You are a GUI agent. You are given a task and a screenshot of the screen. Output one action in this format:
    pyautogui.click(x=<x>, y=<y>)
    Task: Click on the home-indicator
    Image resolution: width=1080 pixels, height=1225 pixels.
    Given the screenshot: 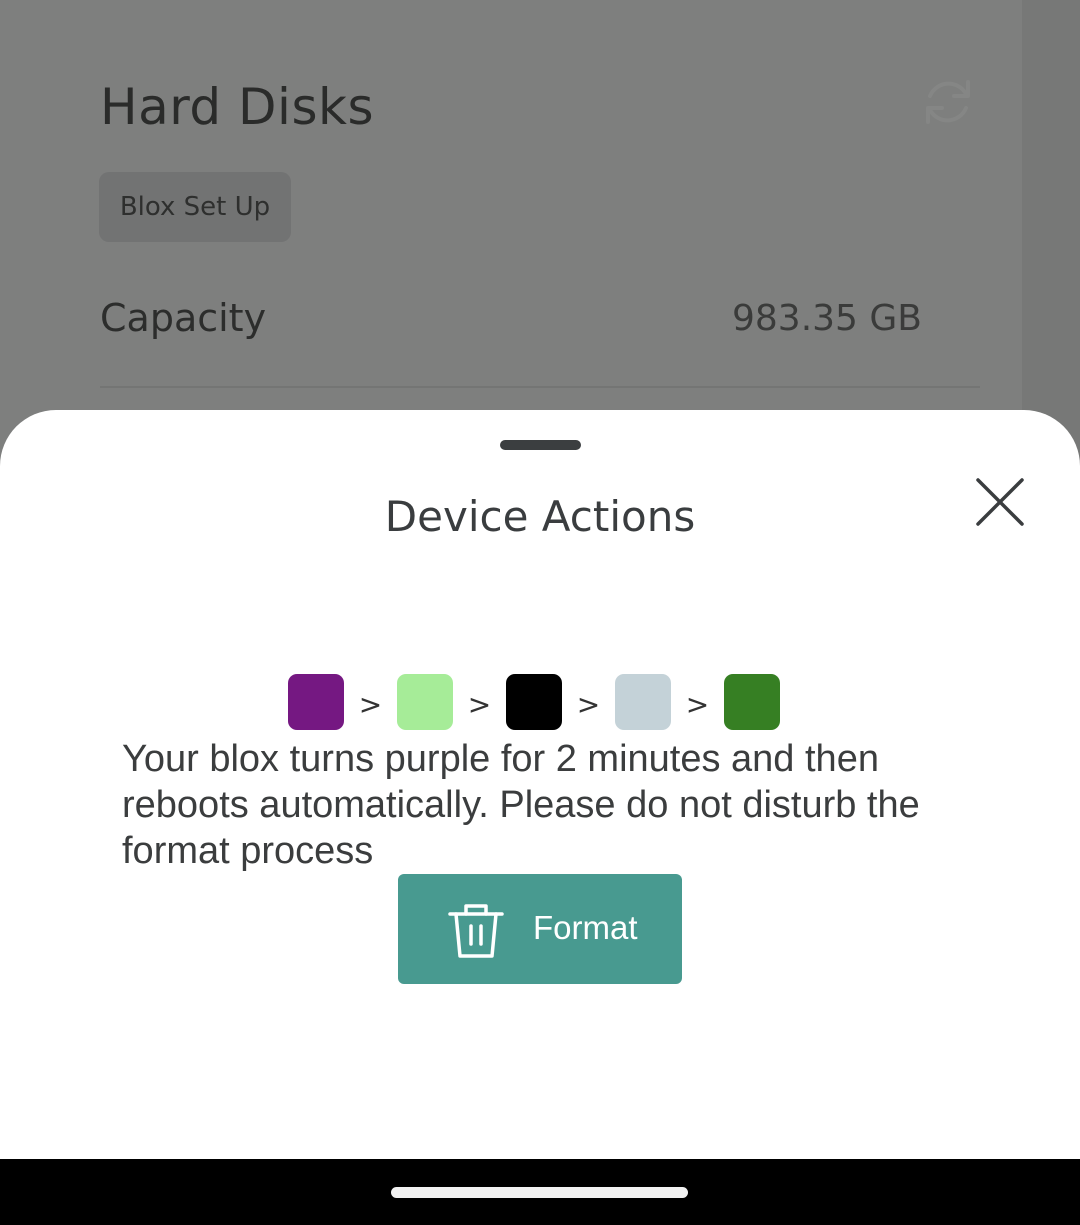 What is the action you would take?
    pyautogui.click(x=539, y=1192)
    